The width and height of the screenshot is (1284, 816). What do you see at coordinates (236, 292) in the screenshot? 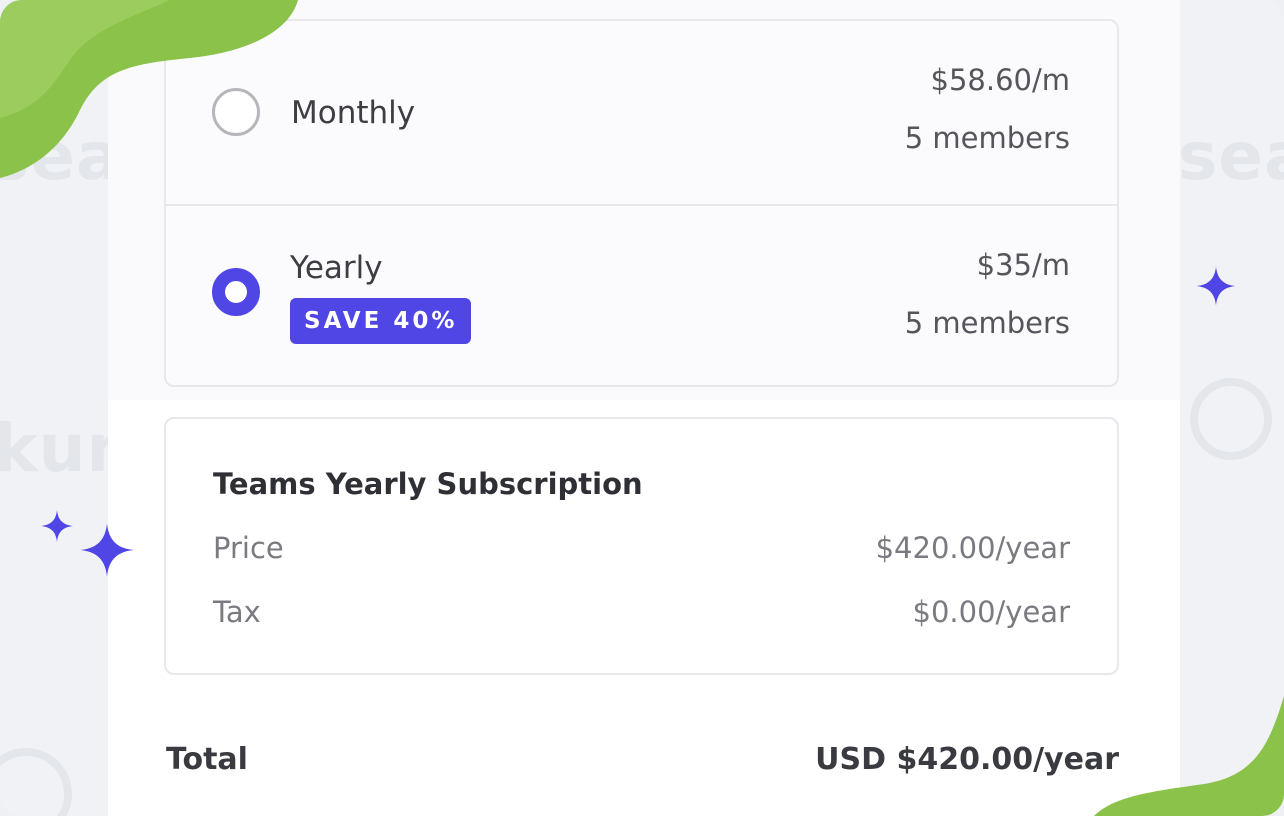
I see `yearly-radio` at bounding box center [236, 292].